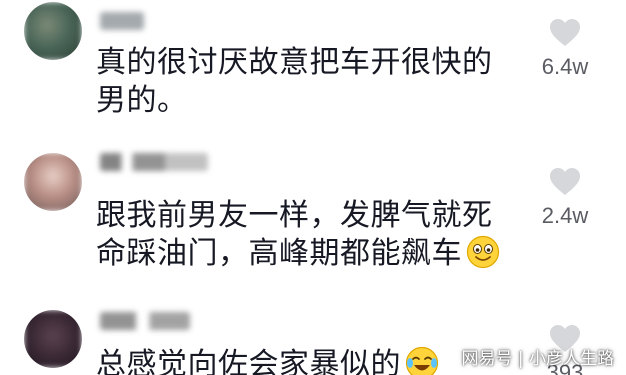  Describe the element at coordinates (537, 359) in the screenshot. I see `watermark: 网易号 | 小彦人生路` at that location.